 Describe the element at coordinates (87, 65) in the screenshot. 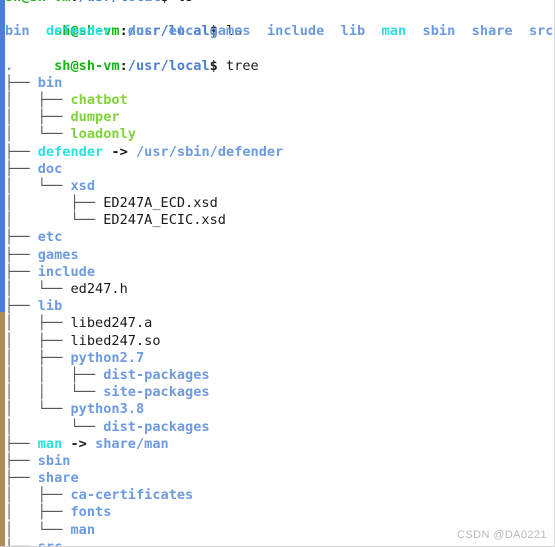

I see `prompt-user-host-2: sh@sh-vm` at that location.